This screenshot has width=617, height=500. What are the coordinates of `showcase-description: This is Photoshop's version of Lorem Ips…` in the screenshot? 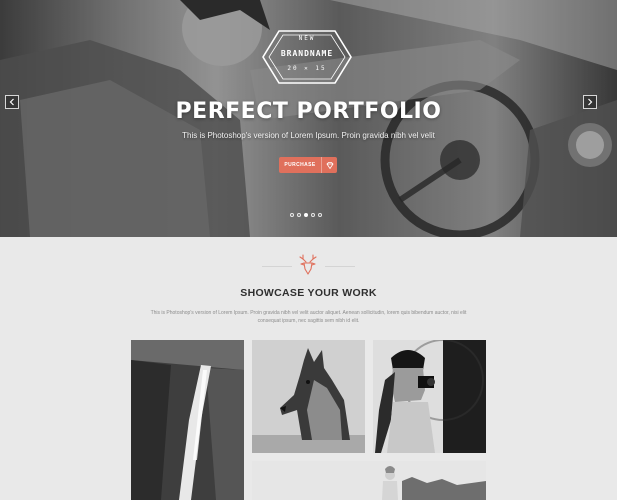 It's located at (308, 317).